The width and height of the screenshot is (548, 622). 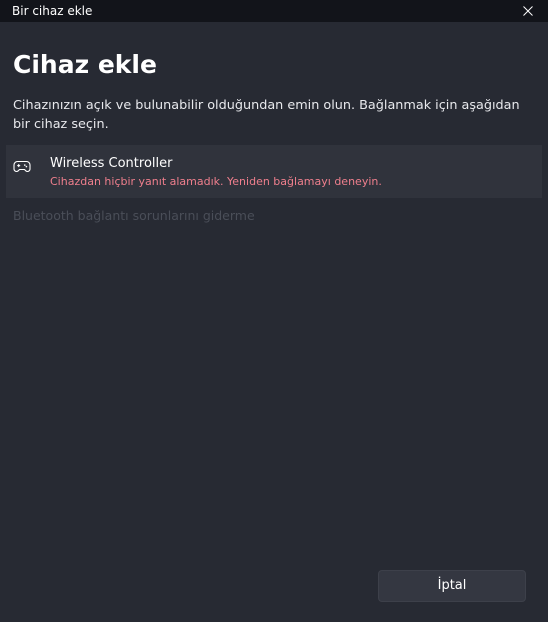 What do you see at coordinates (452, 586) in the screenshot?
I see `cancel-button: İptal` at bounding box center [452, 586].